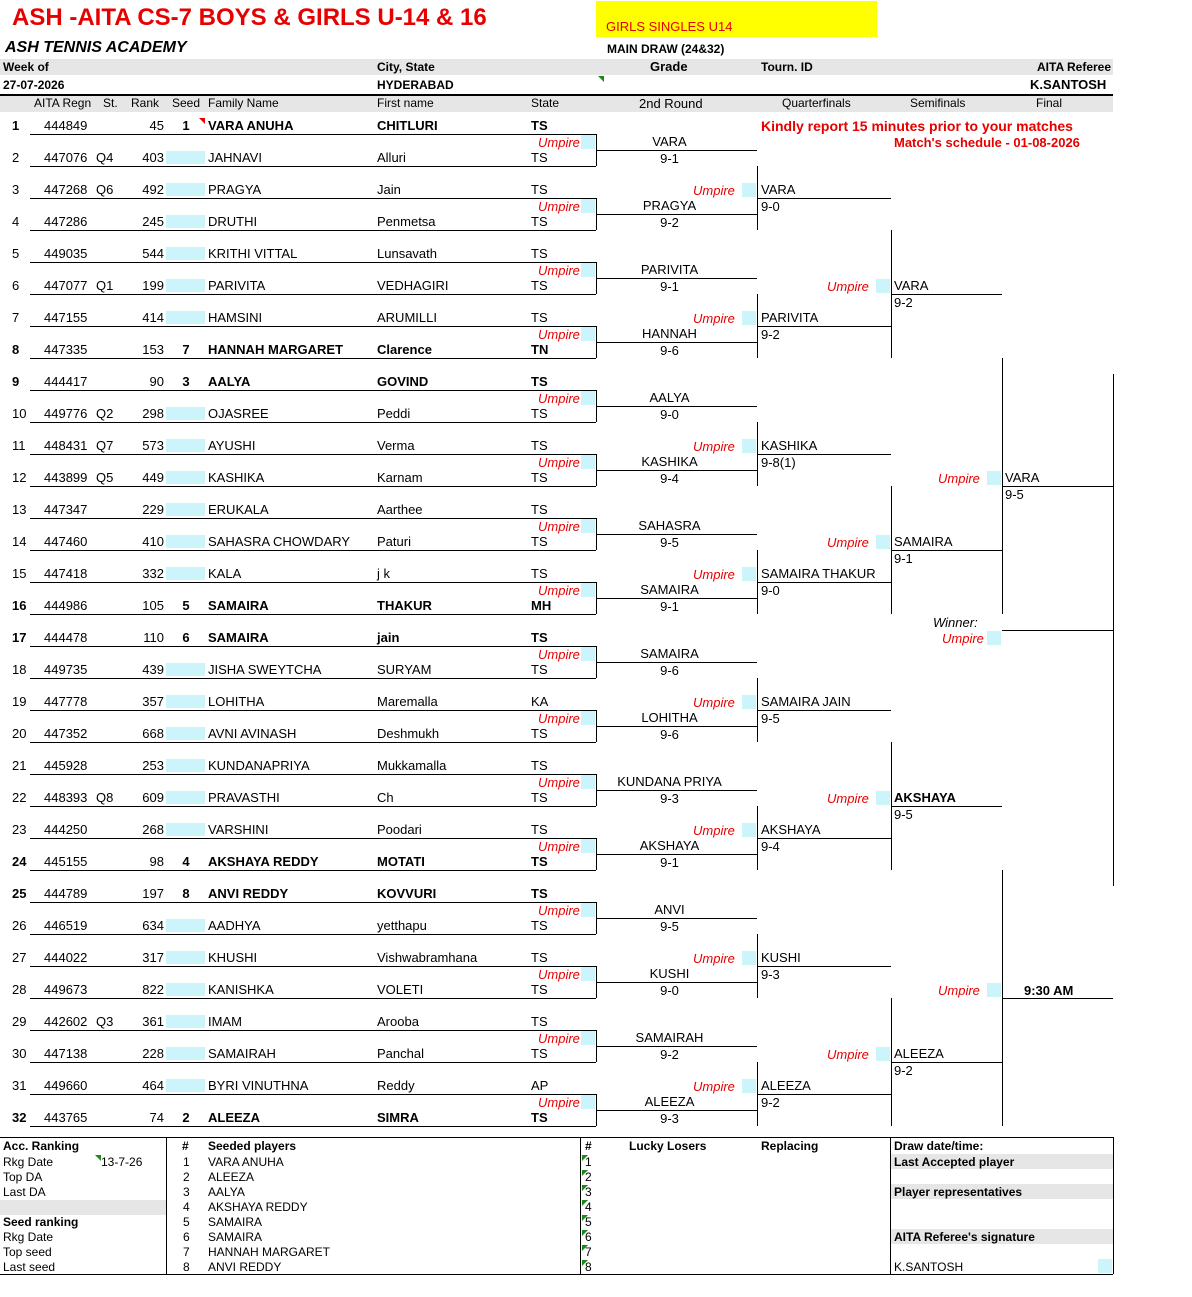  I want to click on draw-position: 5, so click(16, 253).